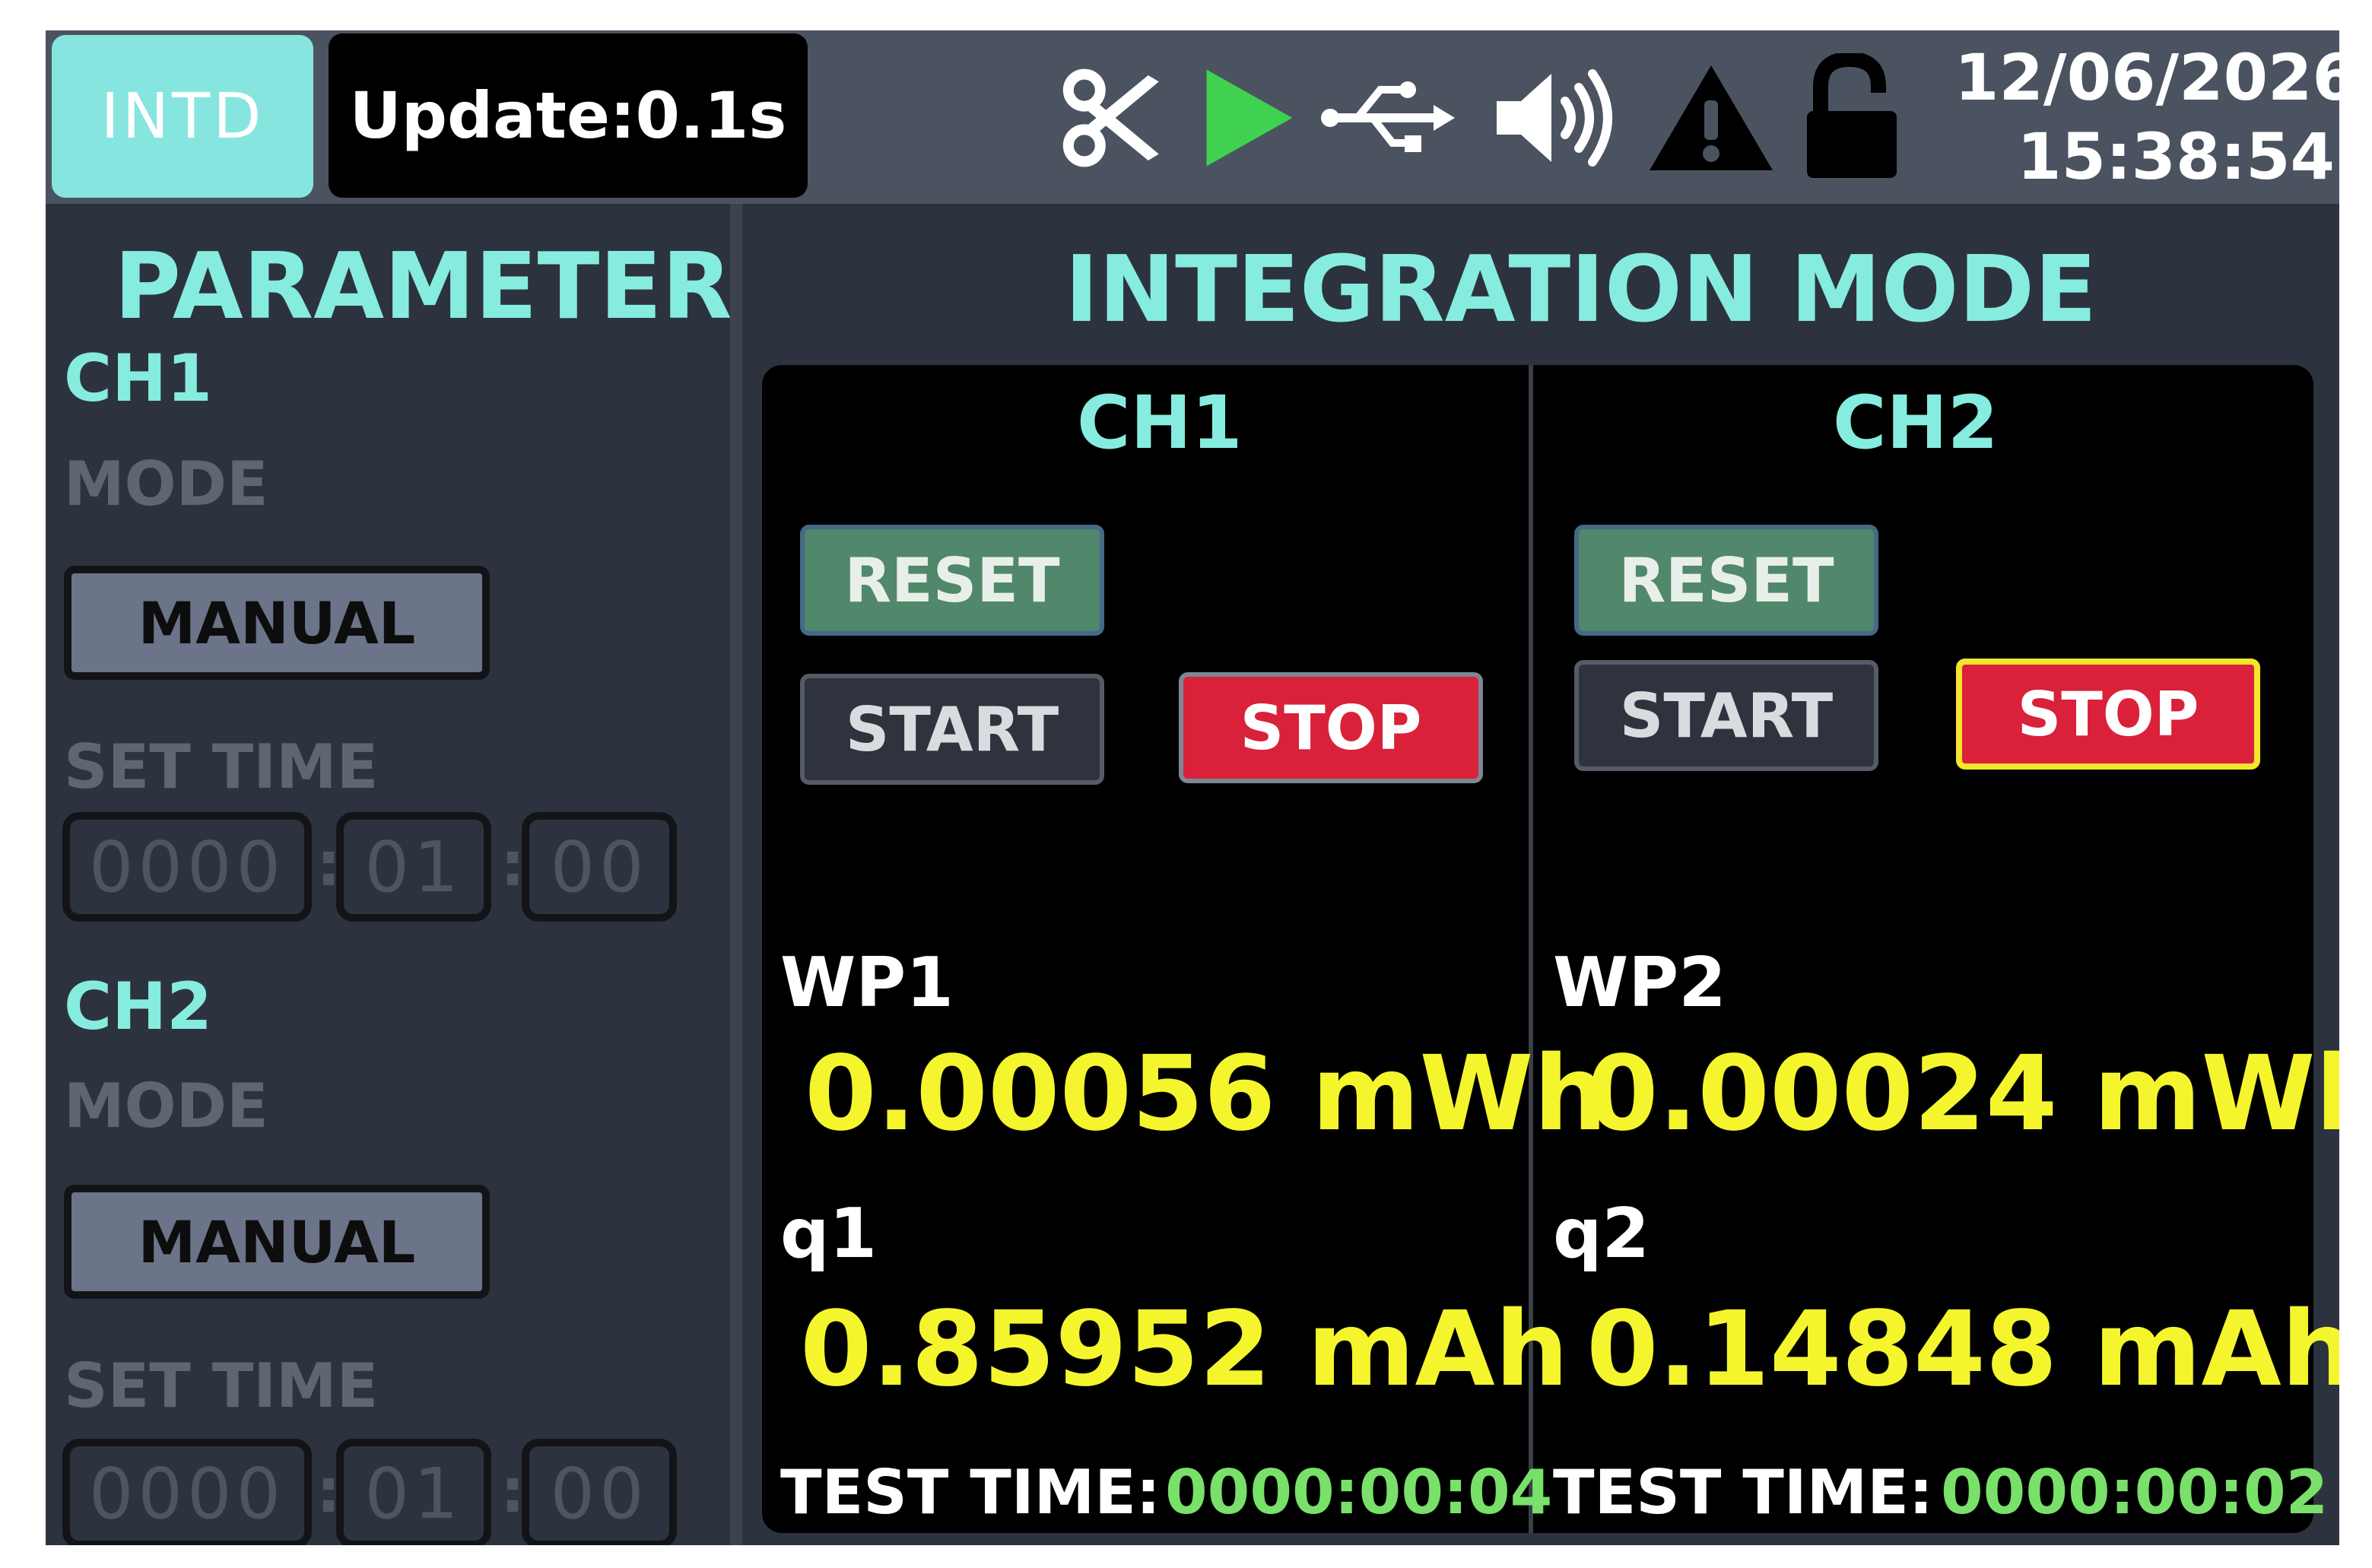 This screenshot has height=1568, width=2372. Describe the element at coordinates (1963, 1094) in the screenshot. I see `ch2-energy-value: 0.00024 mWh` at that location.